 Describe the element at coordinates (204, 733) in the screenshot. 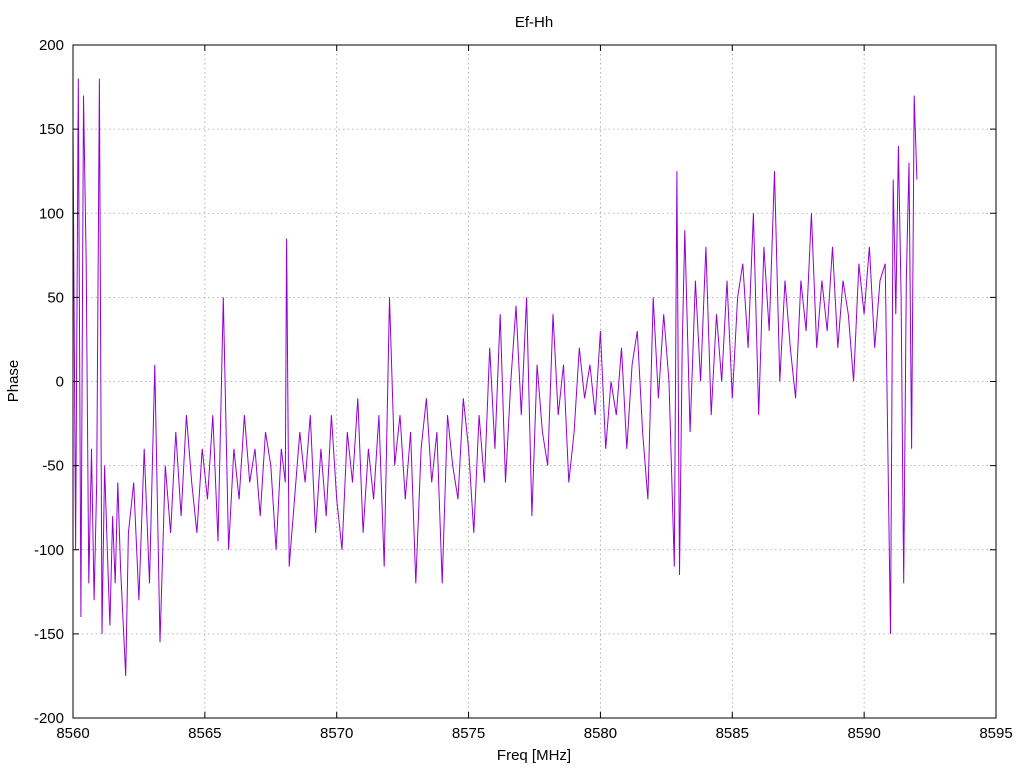

I see `x-tick-label: 8565` at that location.